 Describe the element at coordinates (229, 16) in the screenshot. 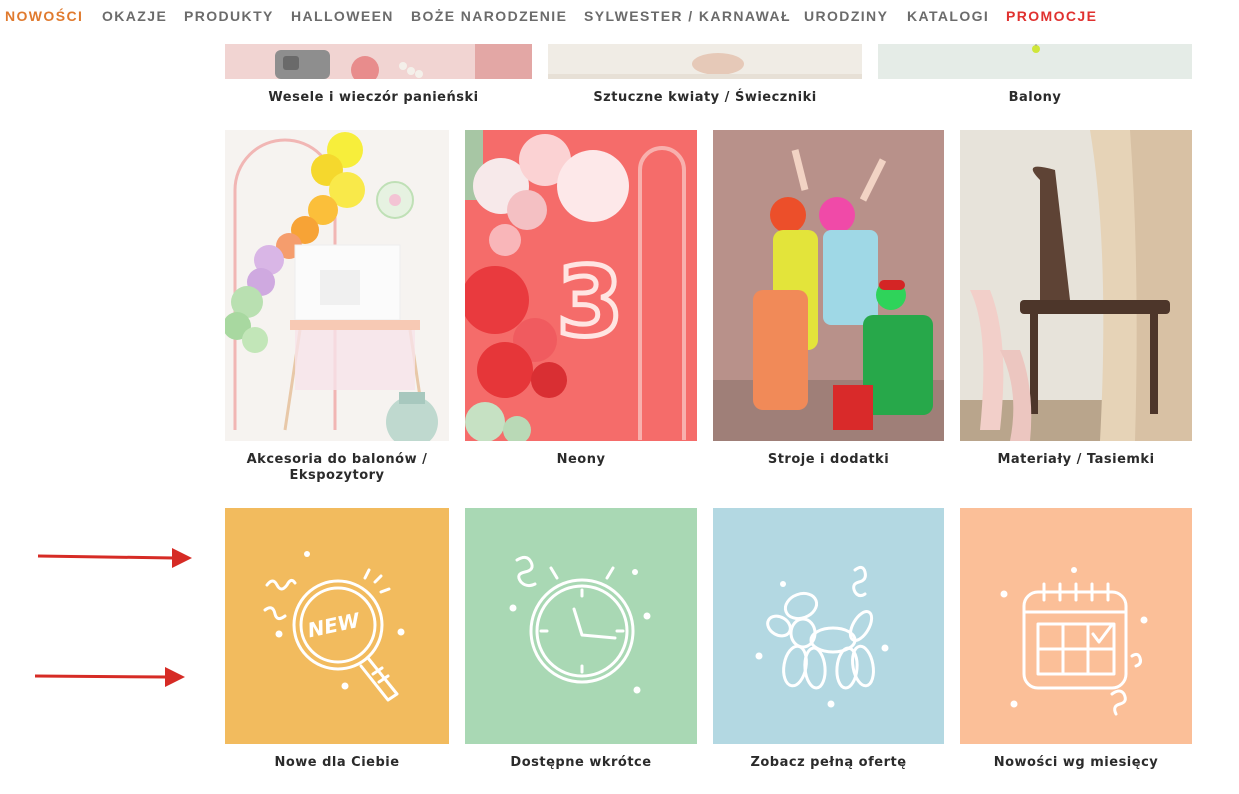

I see `nav-item-produkty: PRODUKTY` at that location.